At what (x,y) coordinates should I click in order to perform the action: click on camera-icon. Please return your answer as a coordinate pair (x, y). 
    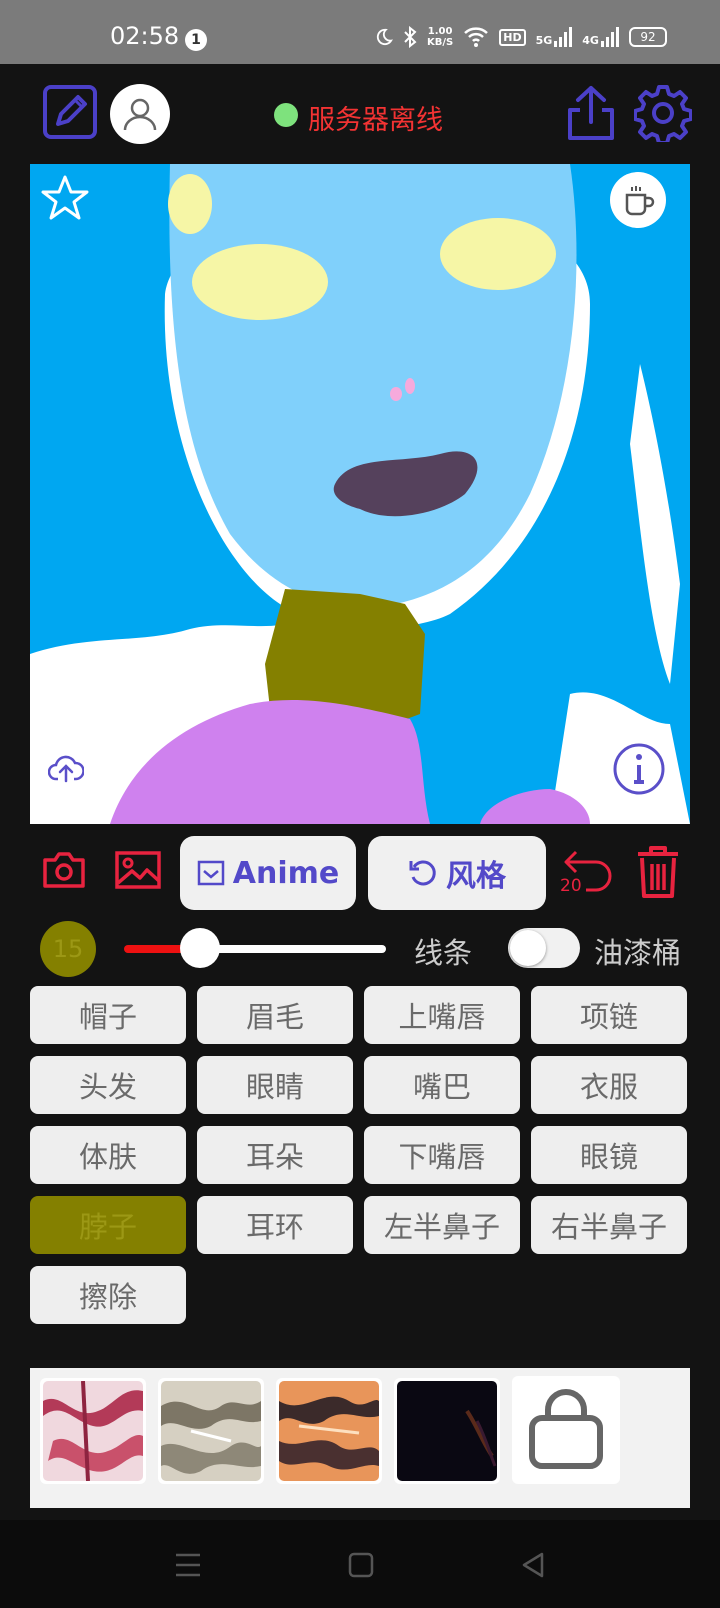
    Looking at the image, I should click on (64, 872).